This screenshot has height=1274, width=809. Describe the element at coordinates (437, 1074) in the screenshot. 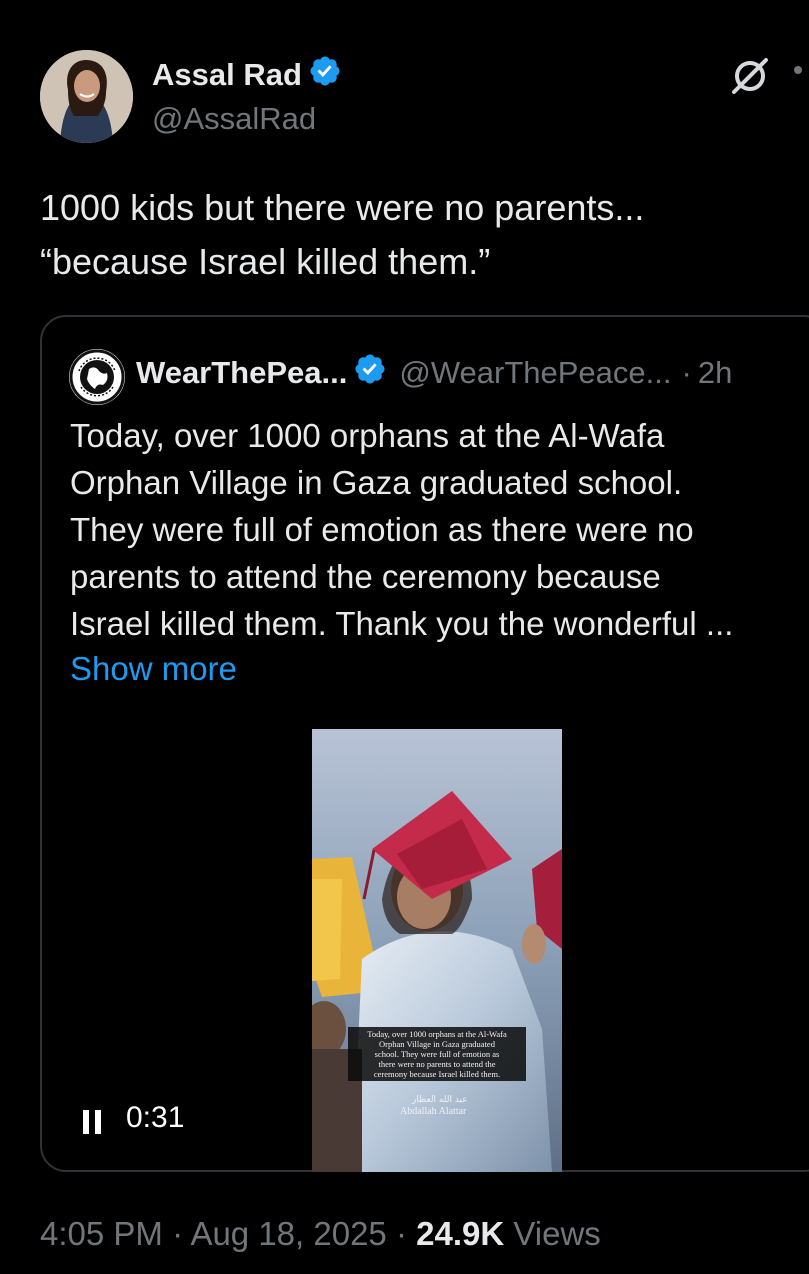

I see `video-caption-line: ceremony because Israel killed them.` at that location.